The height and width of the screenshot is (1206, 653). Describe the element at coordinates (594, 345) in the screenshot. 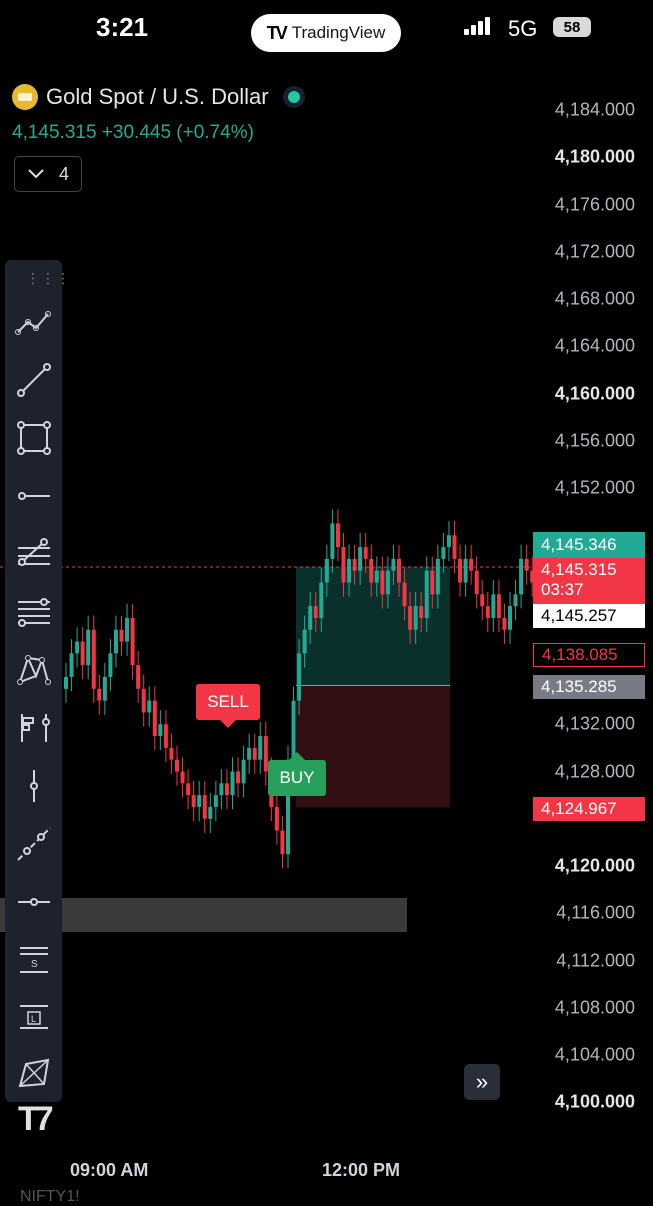

I see `price-axis-label: 4,164.000` at that location.